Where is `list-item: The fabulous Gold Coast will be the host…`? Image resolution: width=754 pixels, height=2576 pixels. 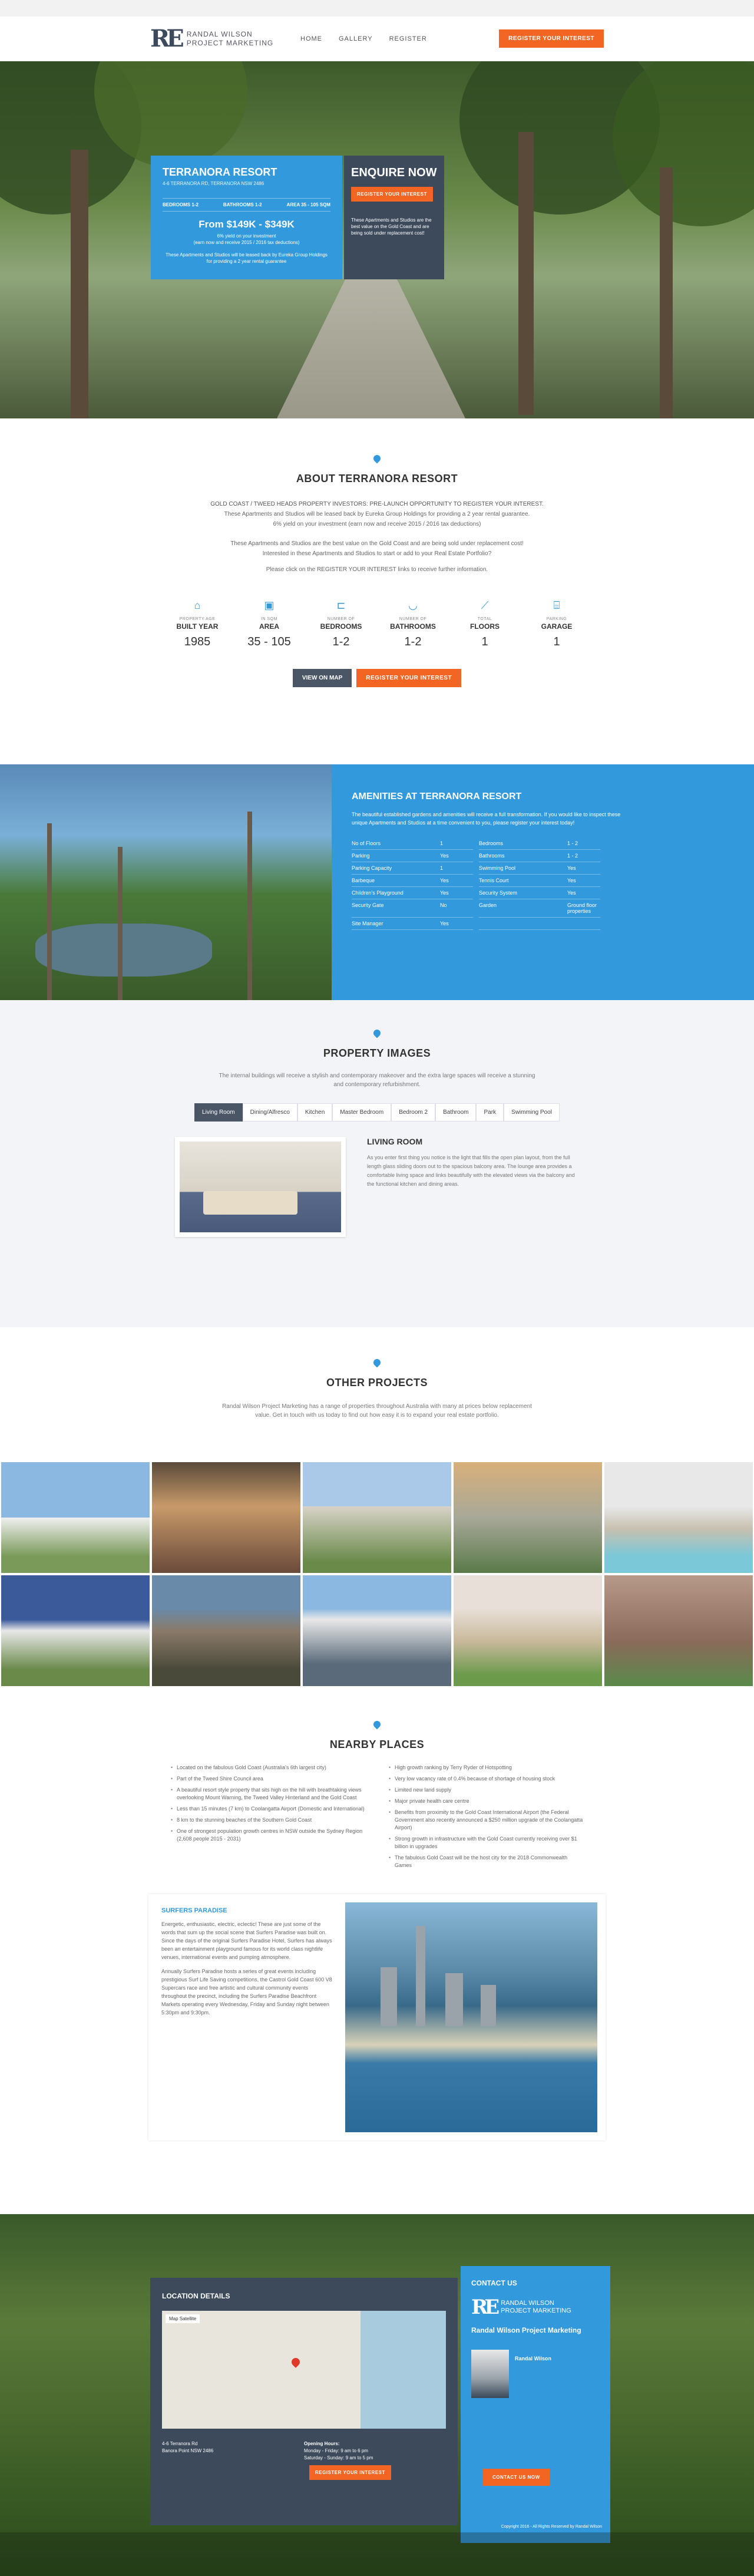 list-item: The fabulous Gold Coast will be the host… is located at coordinates (486, 1862).